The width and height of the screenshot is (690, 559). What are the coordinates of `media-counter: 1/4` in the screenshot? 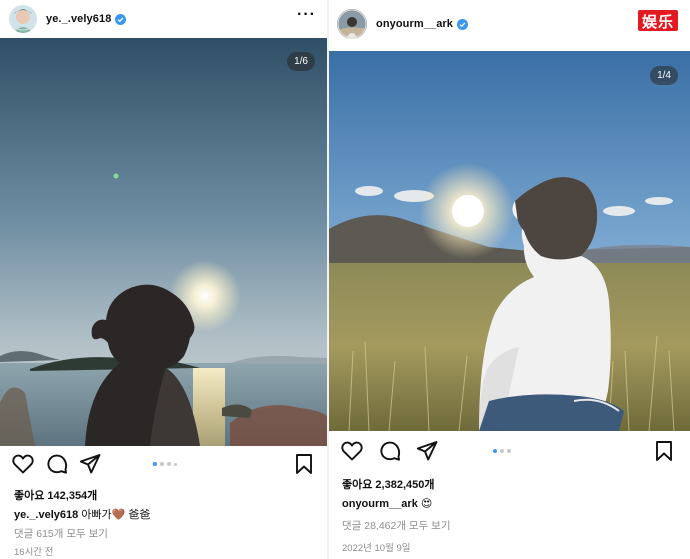 It's located at (664, 75).